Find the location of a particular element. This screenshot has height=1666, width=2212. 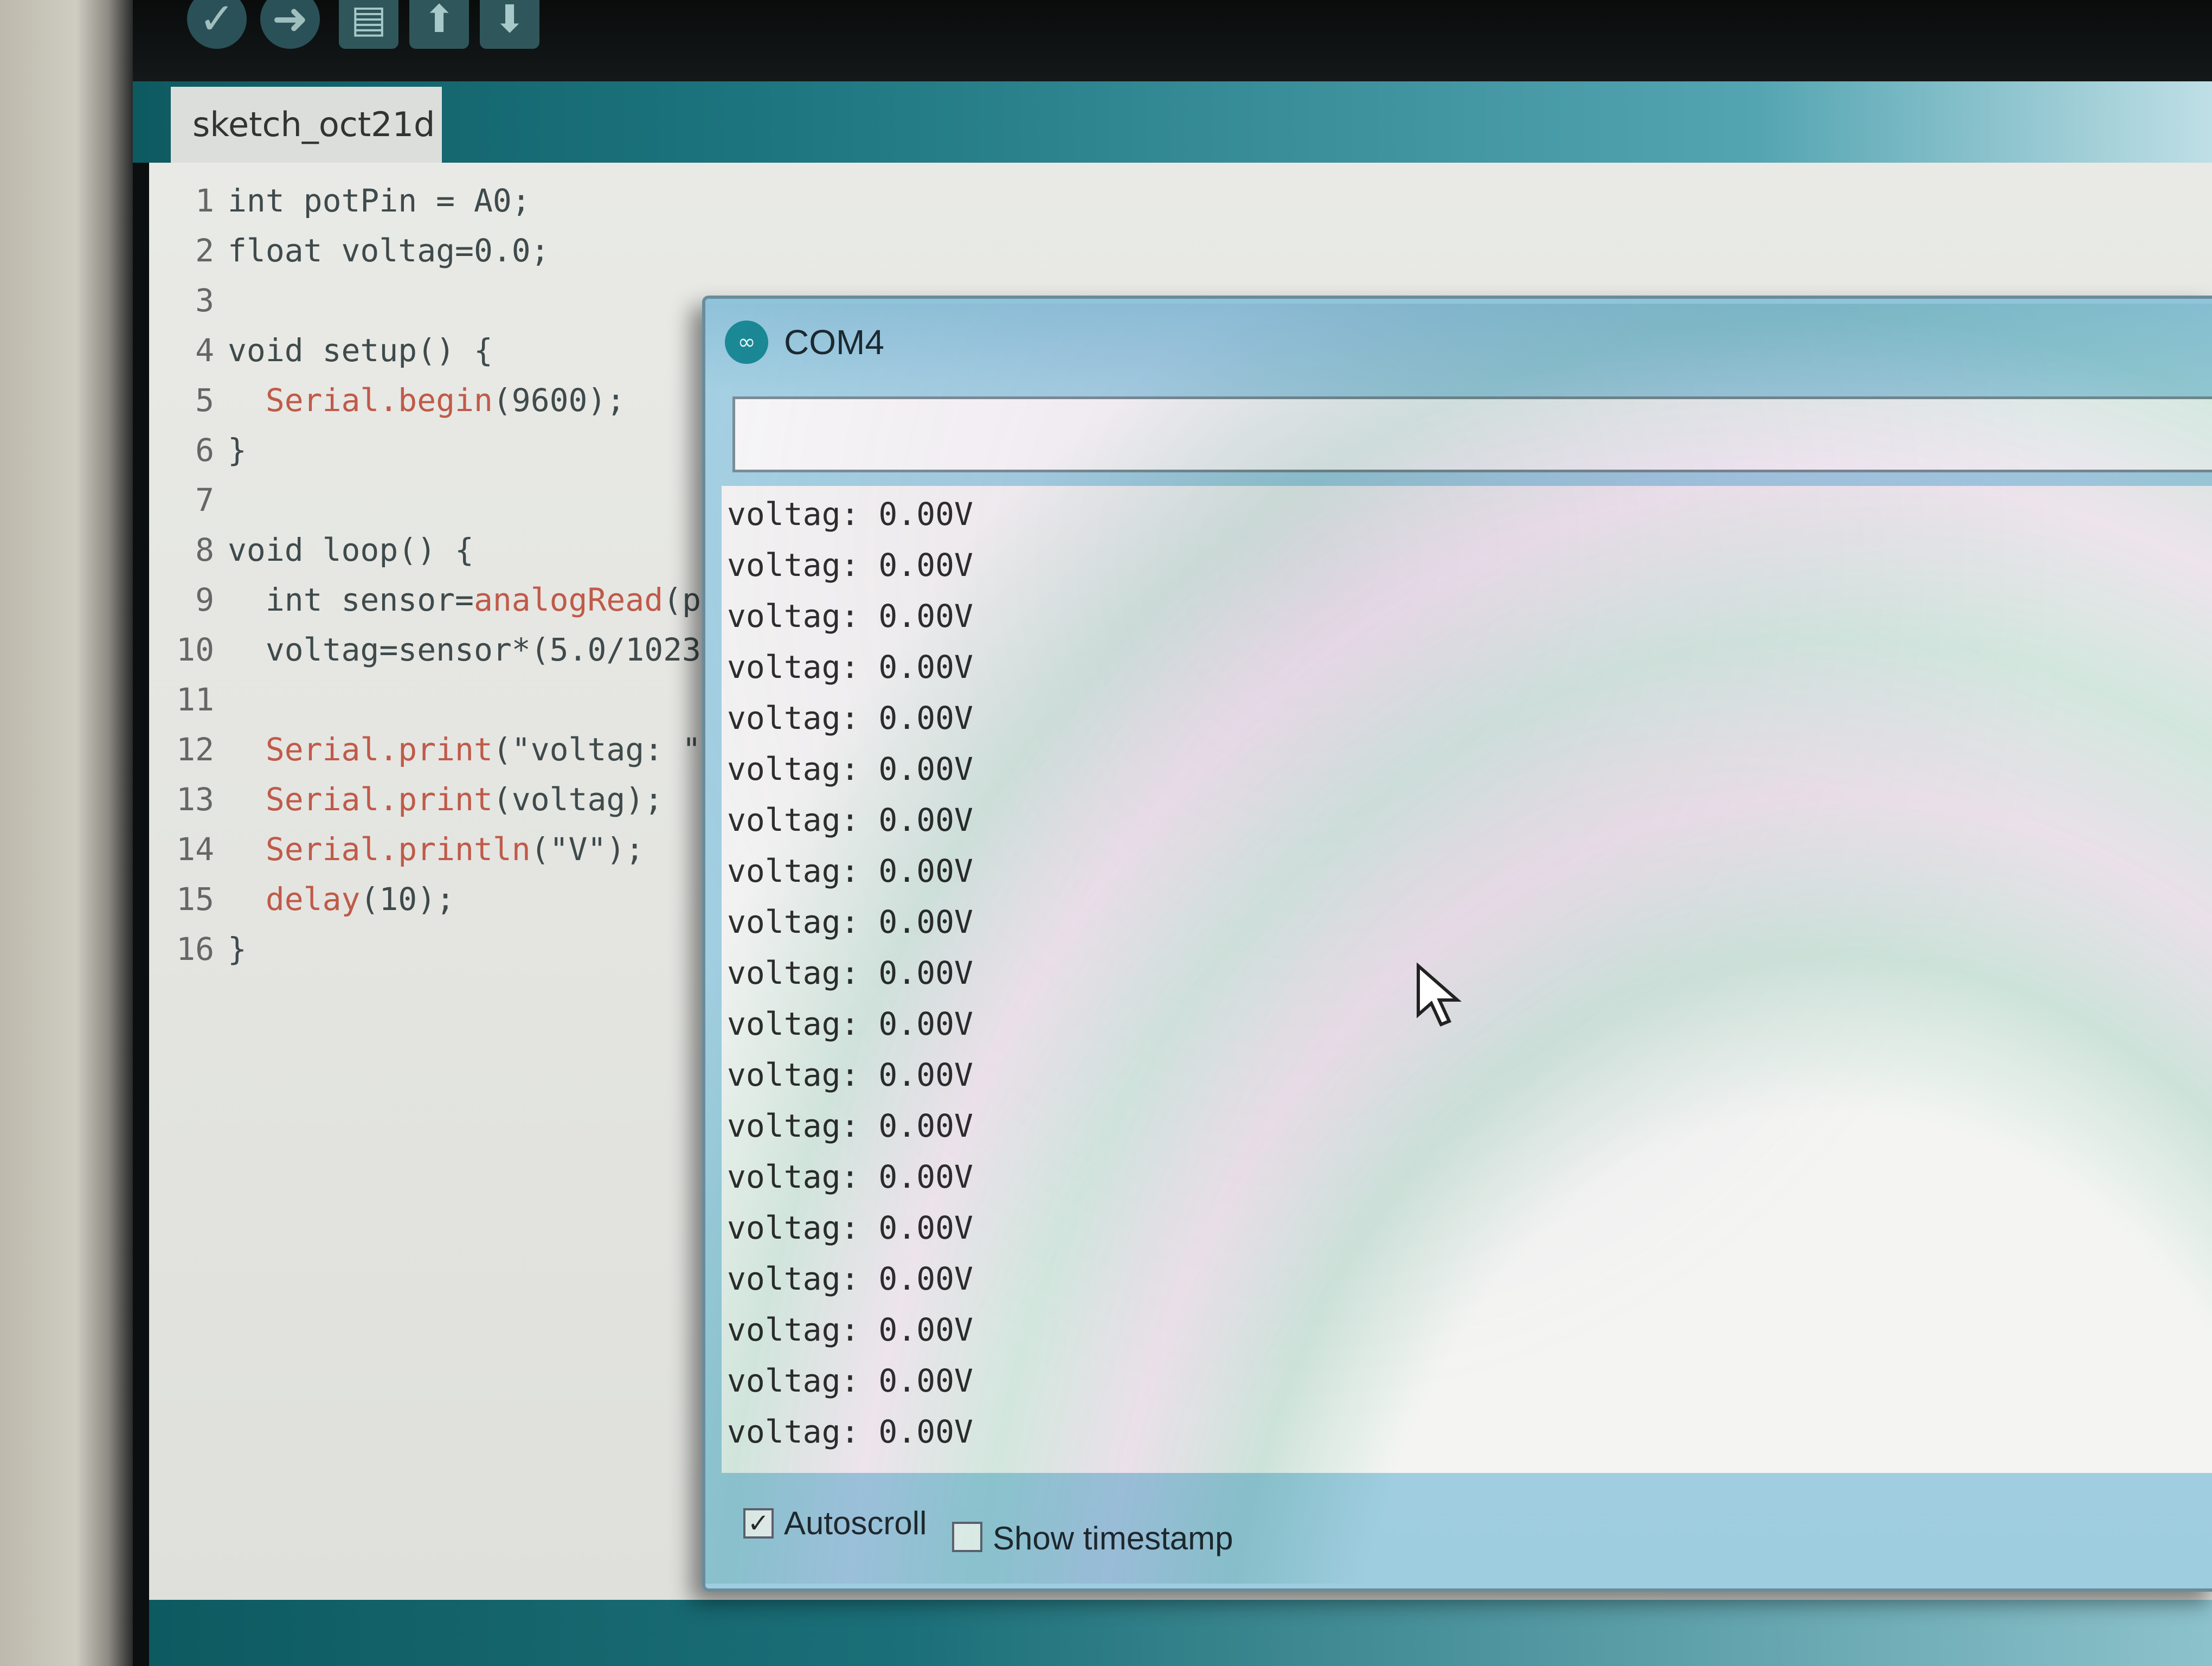

file-icon: ▤ is located at coordinates (368, 20).